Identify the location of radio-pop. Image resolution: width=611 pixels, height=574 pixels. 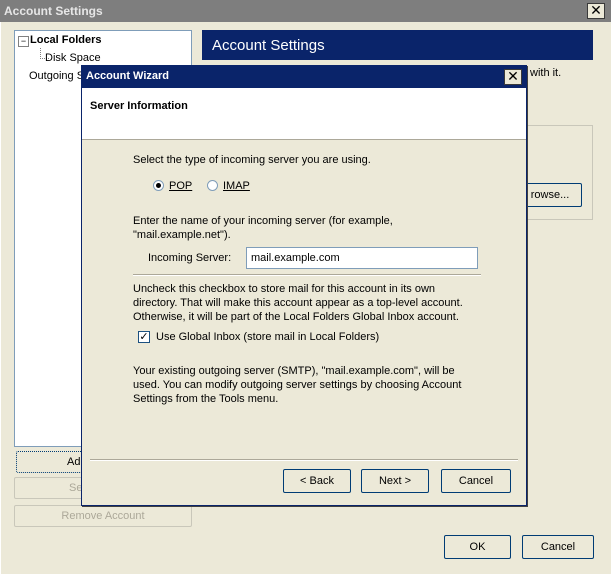
(158, 185).